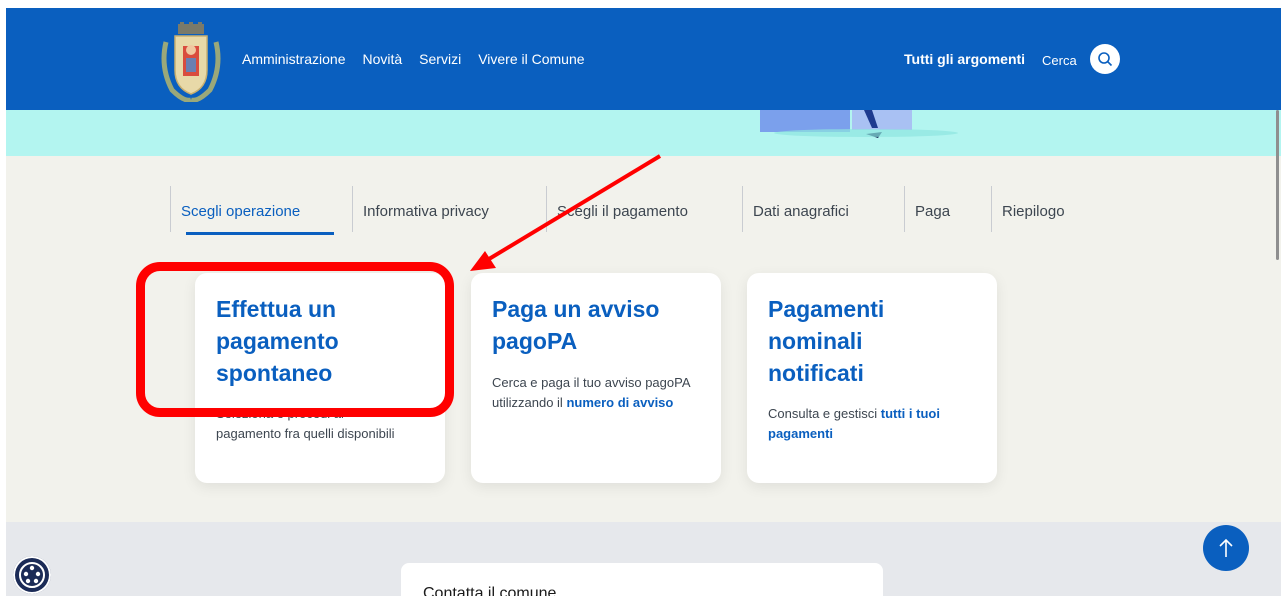 This screenshot has height=596, width=1282. I want to click on step-scegli-il-pagamento: Scegli il pagamento, so click(617, 209).